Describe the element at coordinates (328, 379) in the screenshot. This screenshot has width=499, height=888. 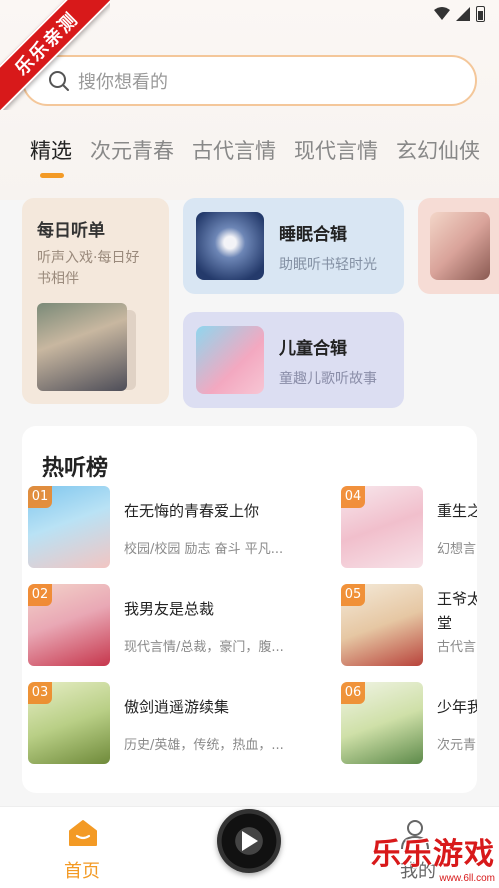
I see `kids-collection-subtitle: 童趣儿歌听故事` at that location.